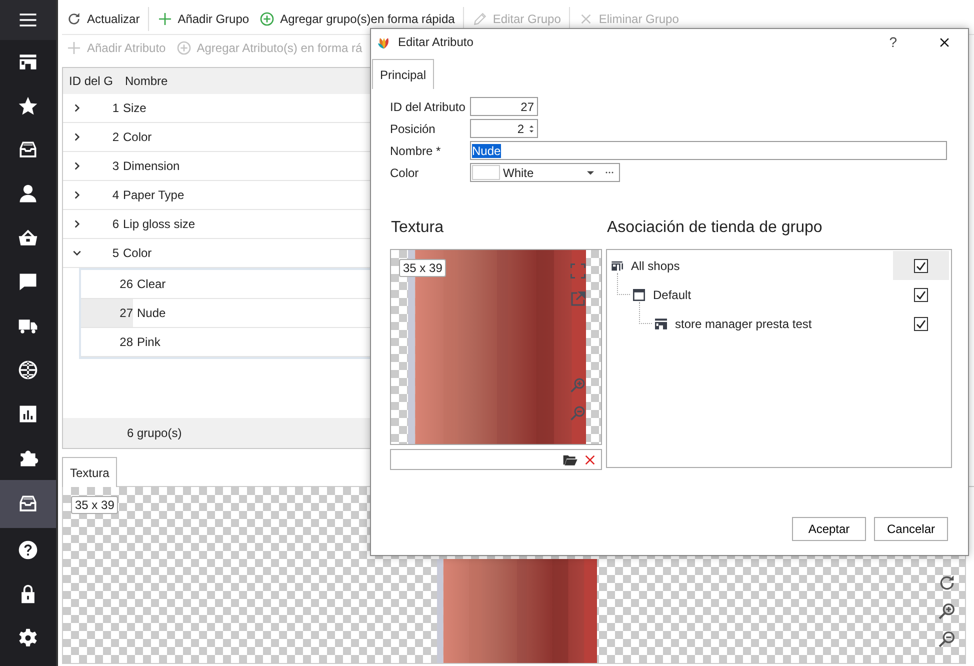  Describe the element at coordinates (416, 151) in the screenshot. I see `field-label: Nombre *` at that location.